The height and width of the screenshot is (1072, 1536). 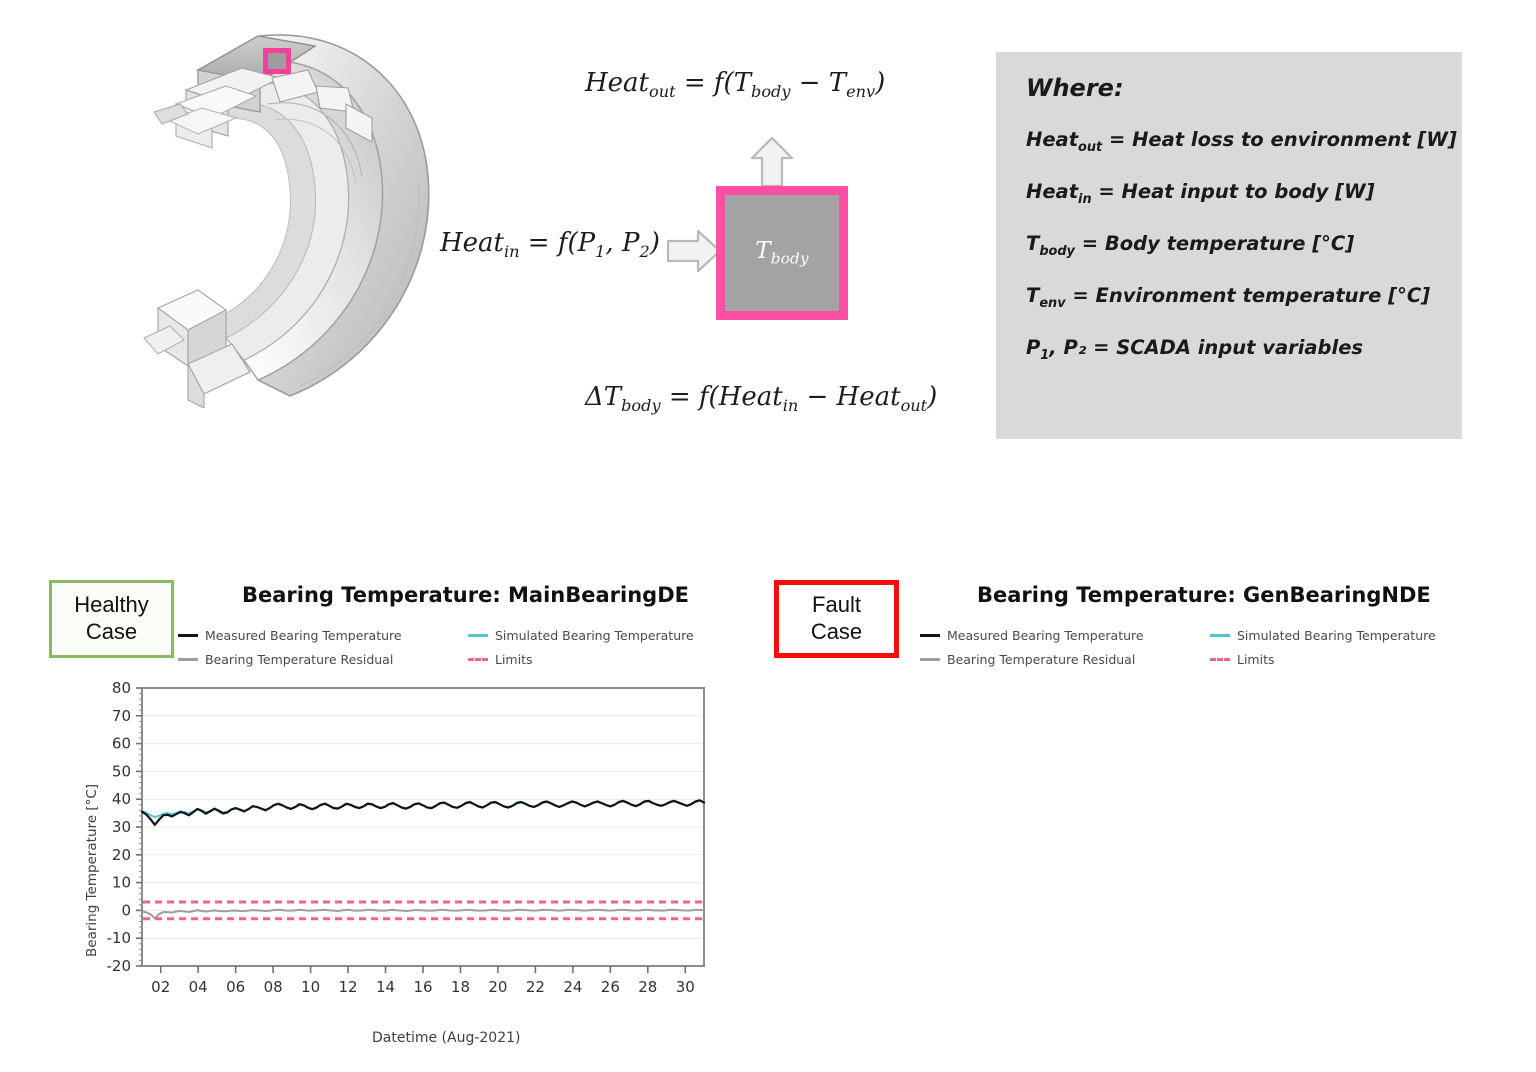 What do you see at coordinates (198, 987) in the screenshot?
I see `svg-text: 04` at bounding box center [198, 987].